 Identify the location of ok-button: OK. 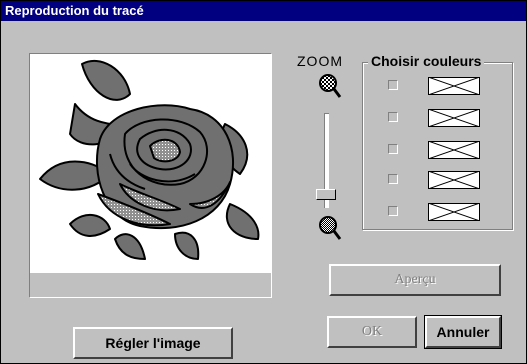
(372, 332).